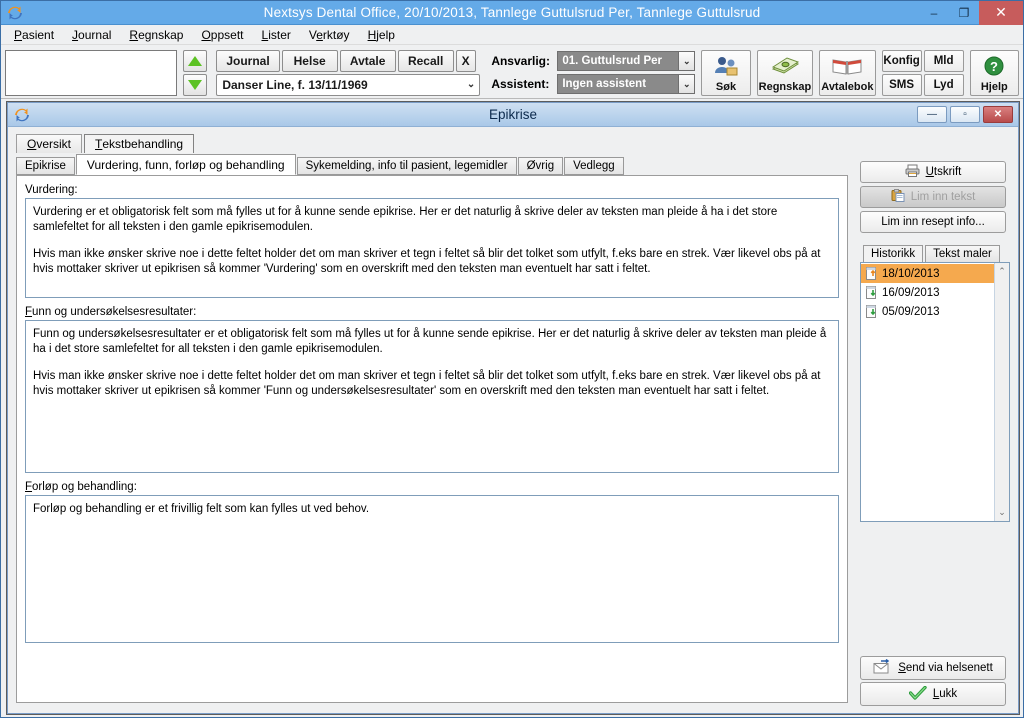  I want to click on restore-button: ❐, so click(964, 13).